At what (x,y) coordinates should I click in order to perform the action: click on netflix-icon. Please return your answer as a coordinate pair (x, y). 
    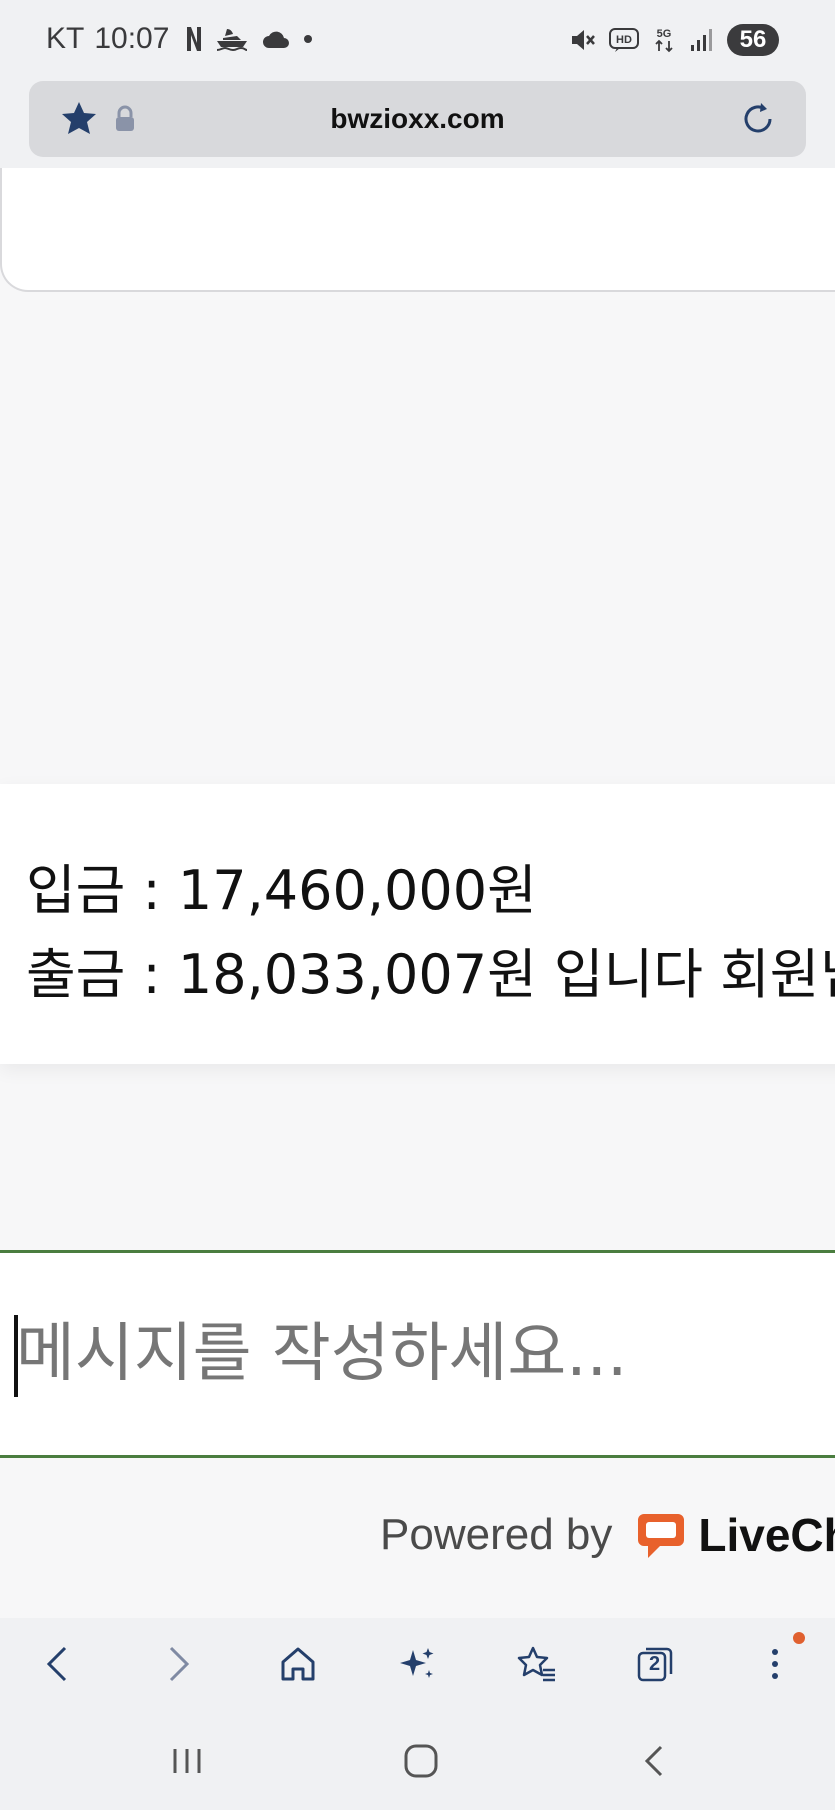
    Looking at the image, I should click on (194, 39).